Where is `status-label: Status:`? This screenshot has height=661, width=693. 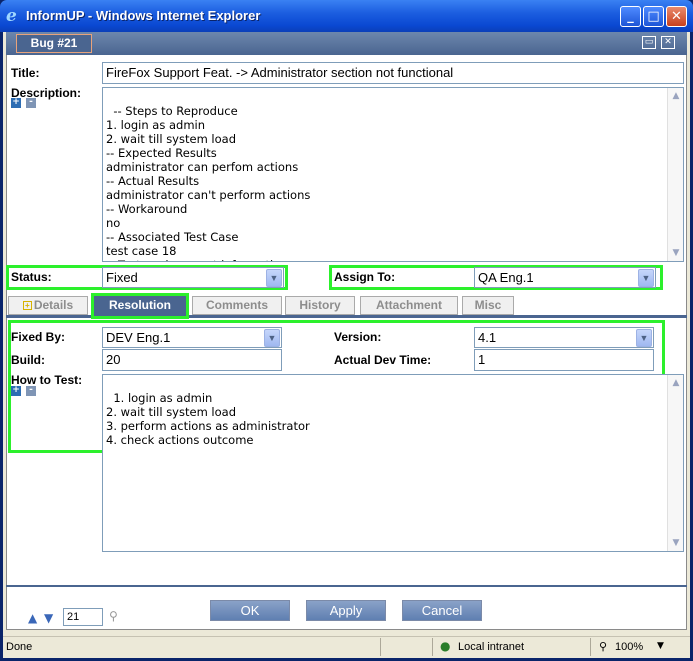 status-label: Status: is located at coordinates (31, 277).